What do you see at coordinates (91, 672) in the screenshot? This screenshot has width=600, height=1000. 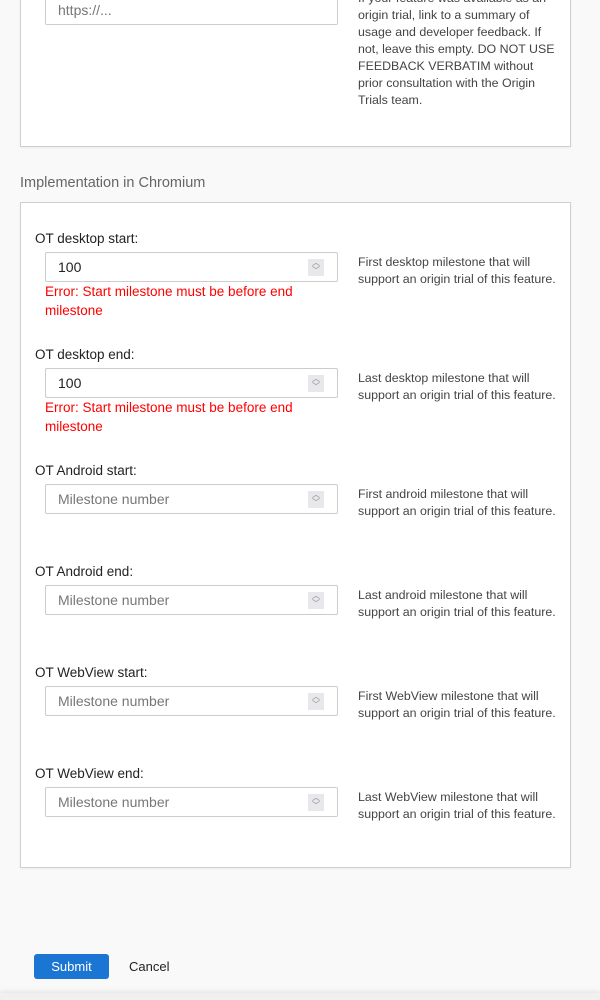 I see `field-label: OT WebView start:` at bounding box center [91, 672].